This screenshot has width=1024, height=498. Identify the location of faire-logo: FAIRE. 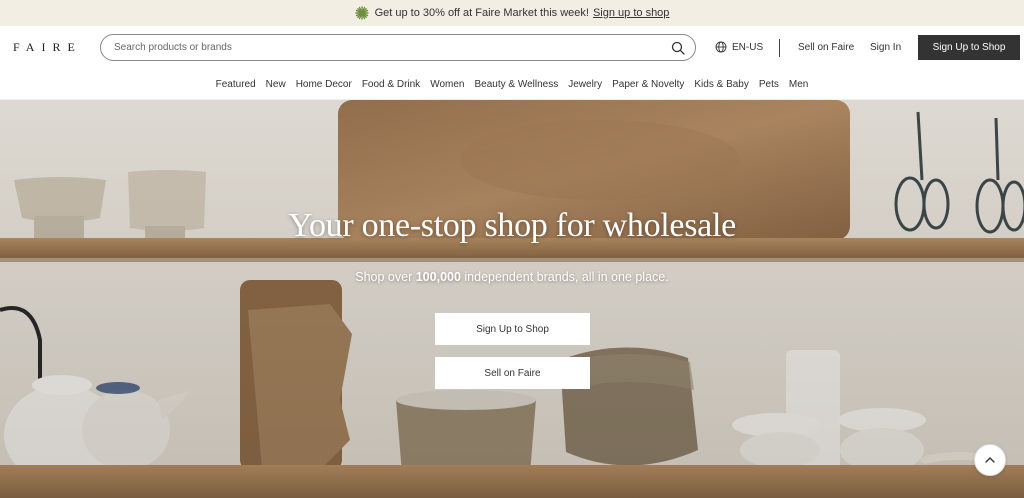
(47, 47).